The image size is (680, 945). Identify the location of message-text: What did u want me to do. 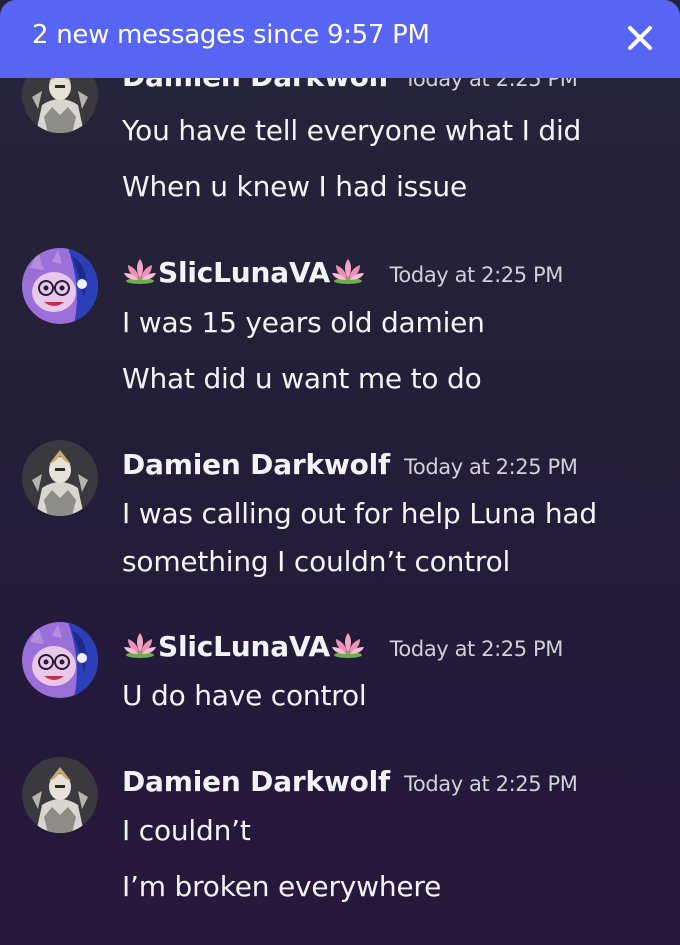
(302, 378).